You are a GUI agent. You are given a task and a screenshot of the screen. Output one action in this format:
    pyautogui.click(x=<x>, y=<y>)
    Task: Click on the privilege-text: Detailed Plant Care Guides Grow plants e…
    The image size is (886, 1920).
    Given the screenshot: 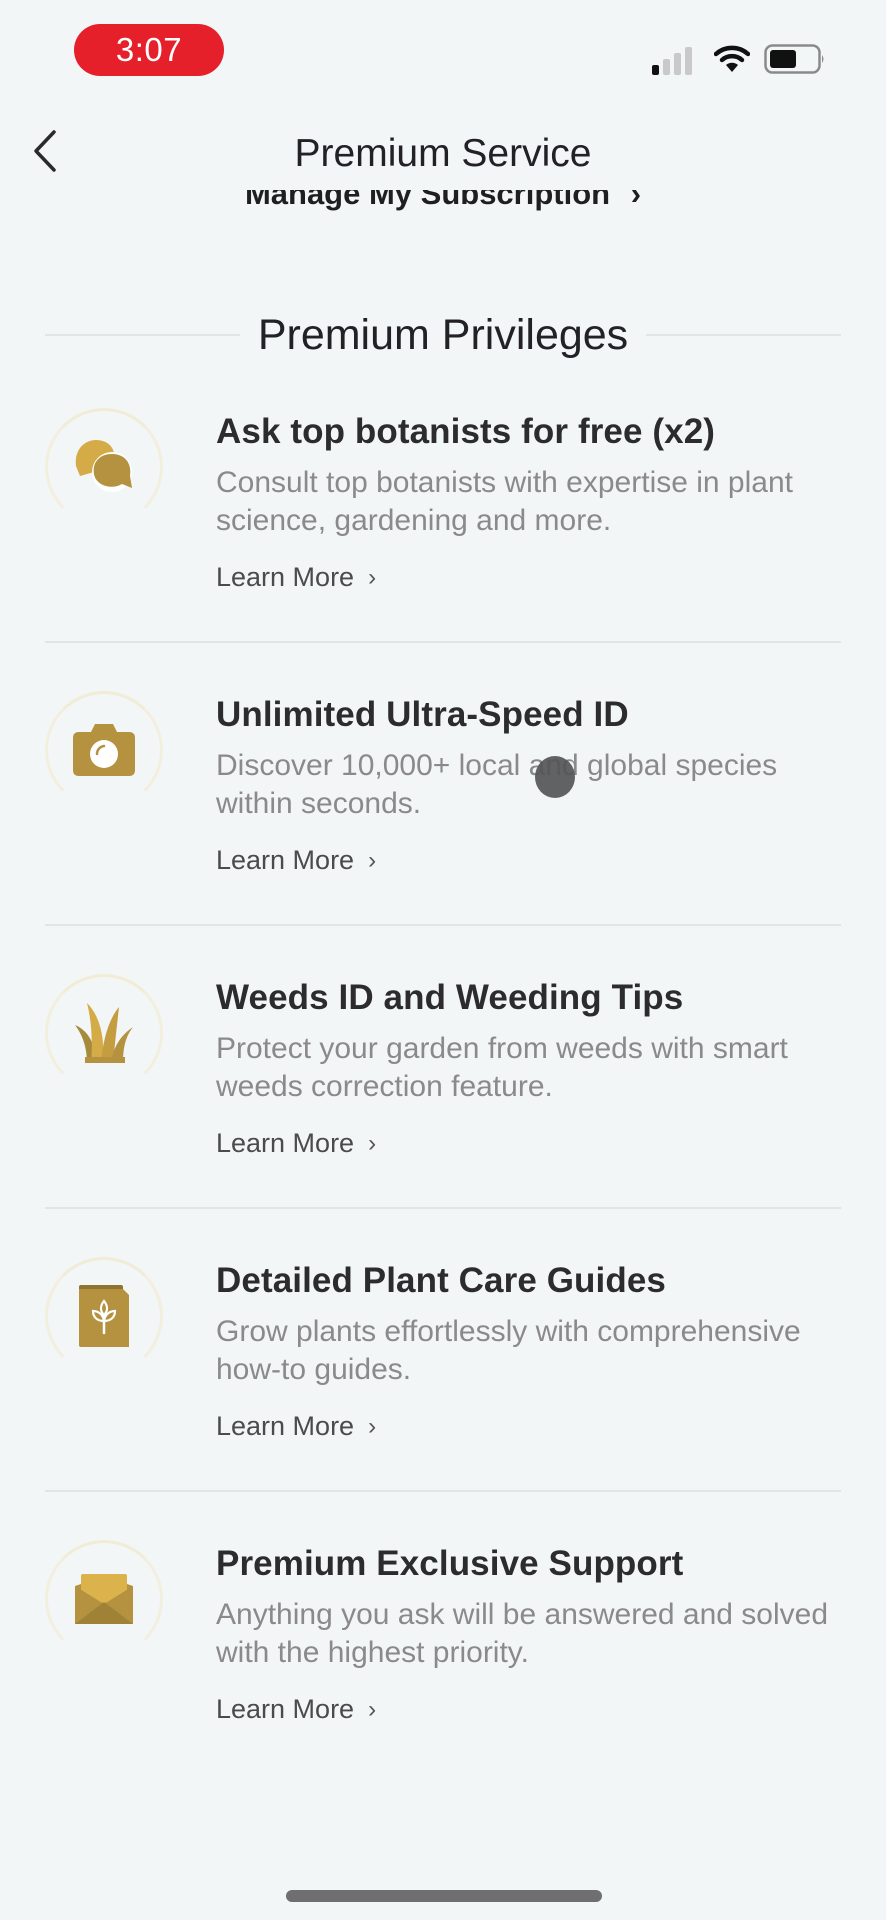 What is the action you would take?
    pyautogui.click(x=536, y=1350)
    